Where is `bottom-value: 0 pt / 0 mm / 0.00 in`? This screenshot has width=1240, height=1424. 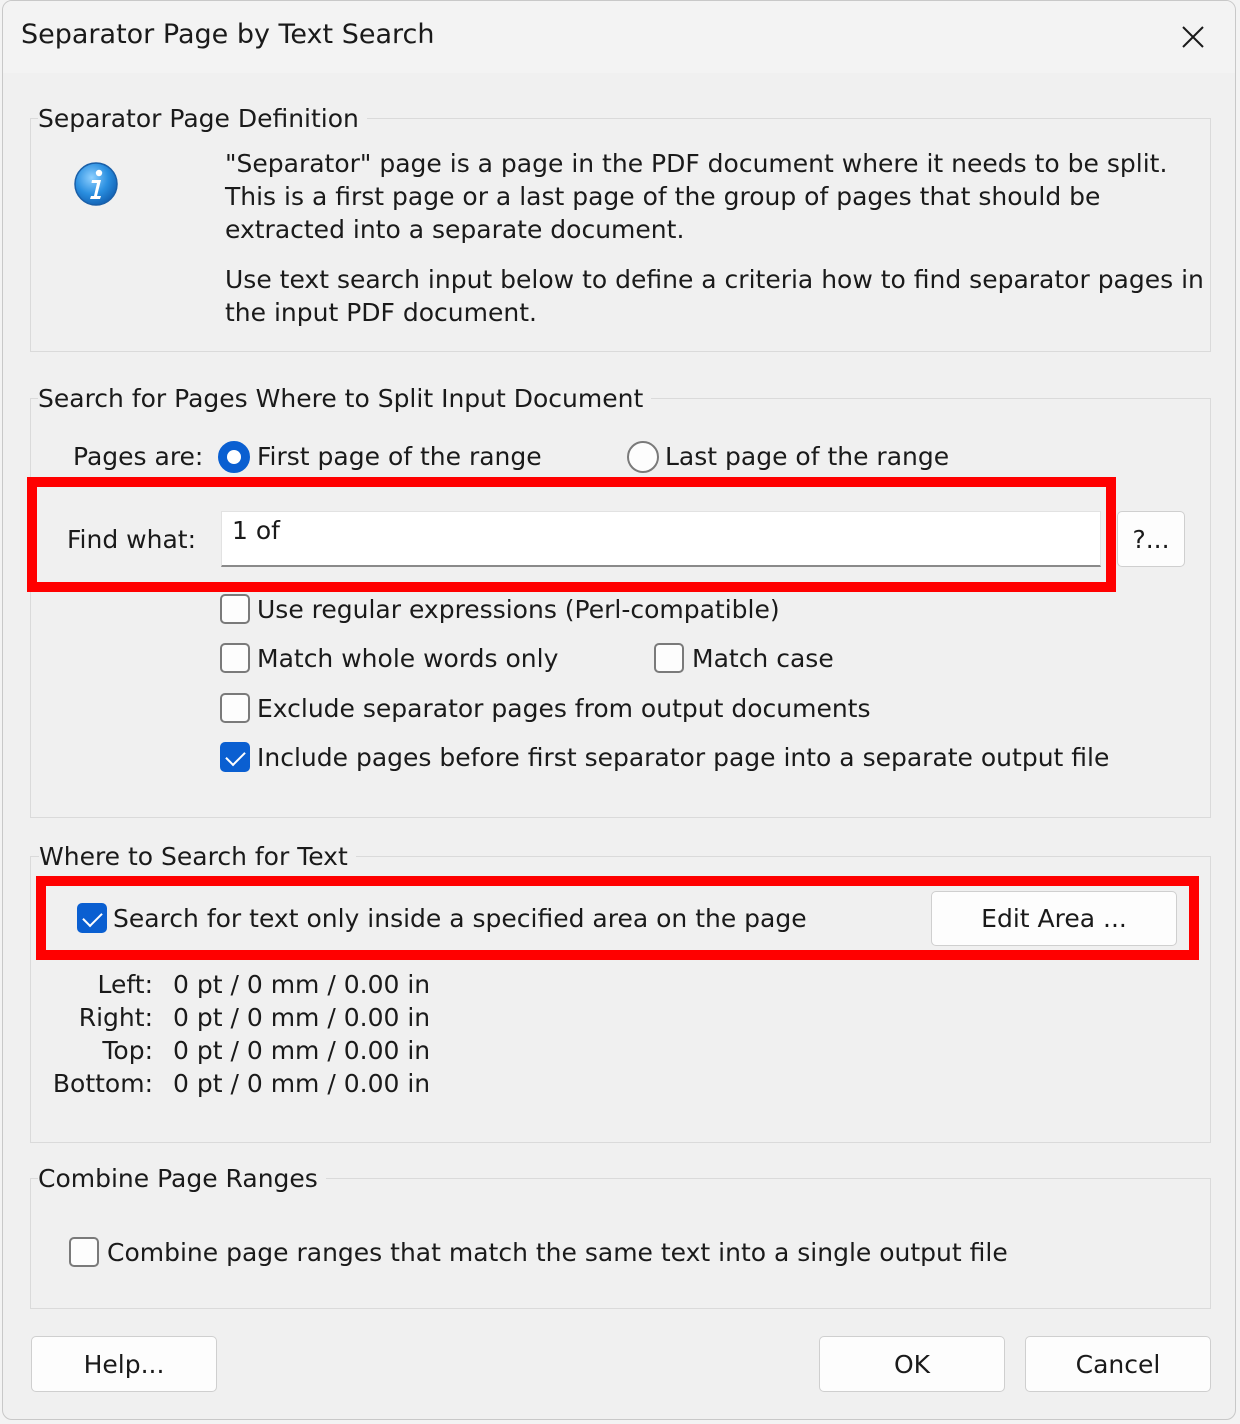 bottom-value: 0 pt / 0 mm / 0.00 in is located at coordinates (302, 1083).